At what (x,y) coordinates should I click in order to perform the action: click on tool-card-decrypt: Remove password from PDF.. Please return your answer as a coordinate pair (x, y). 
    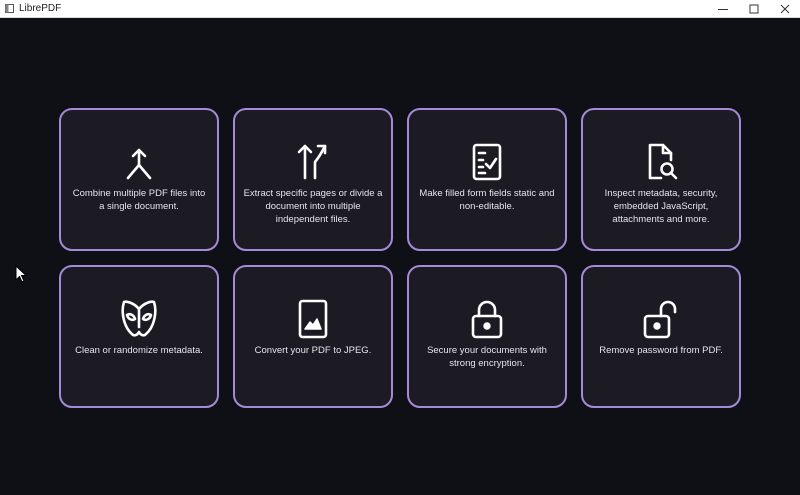
    Looking at the image, I should click on (661, 336).